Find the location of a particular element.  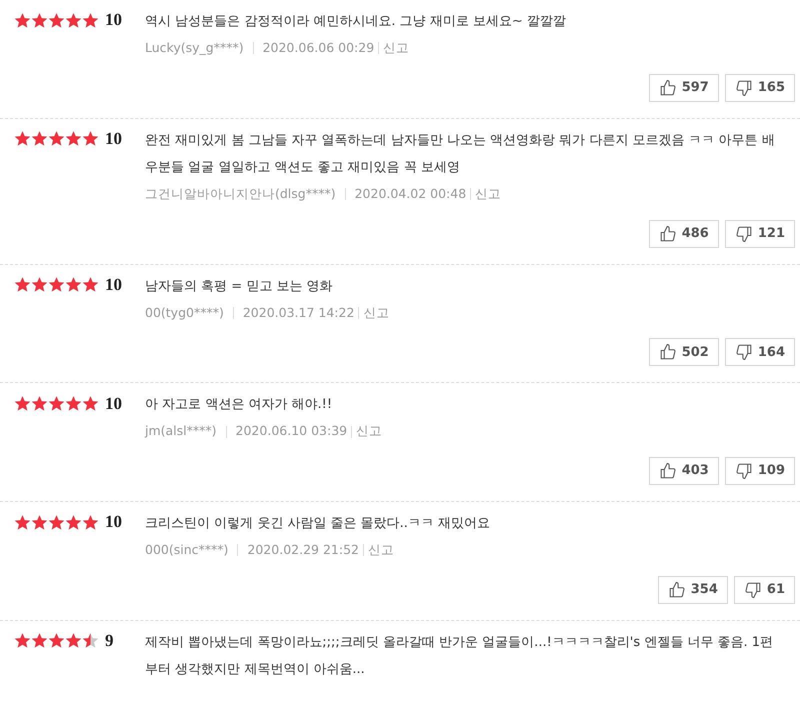

like-count: 403 is located at coordinates (695, 471).